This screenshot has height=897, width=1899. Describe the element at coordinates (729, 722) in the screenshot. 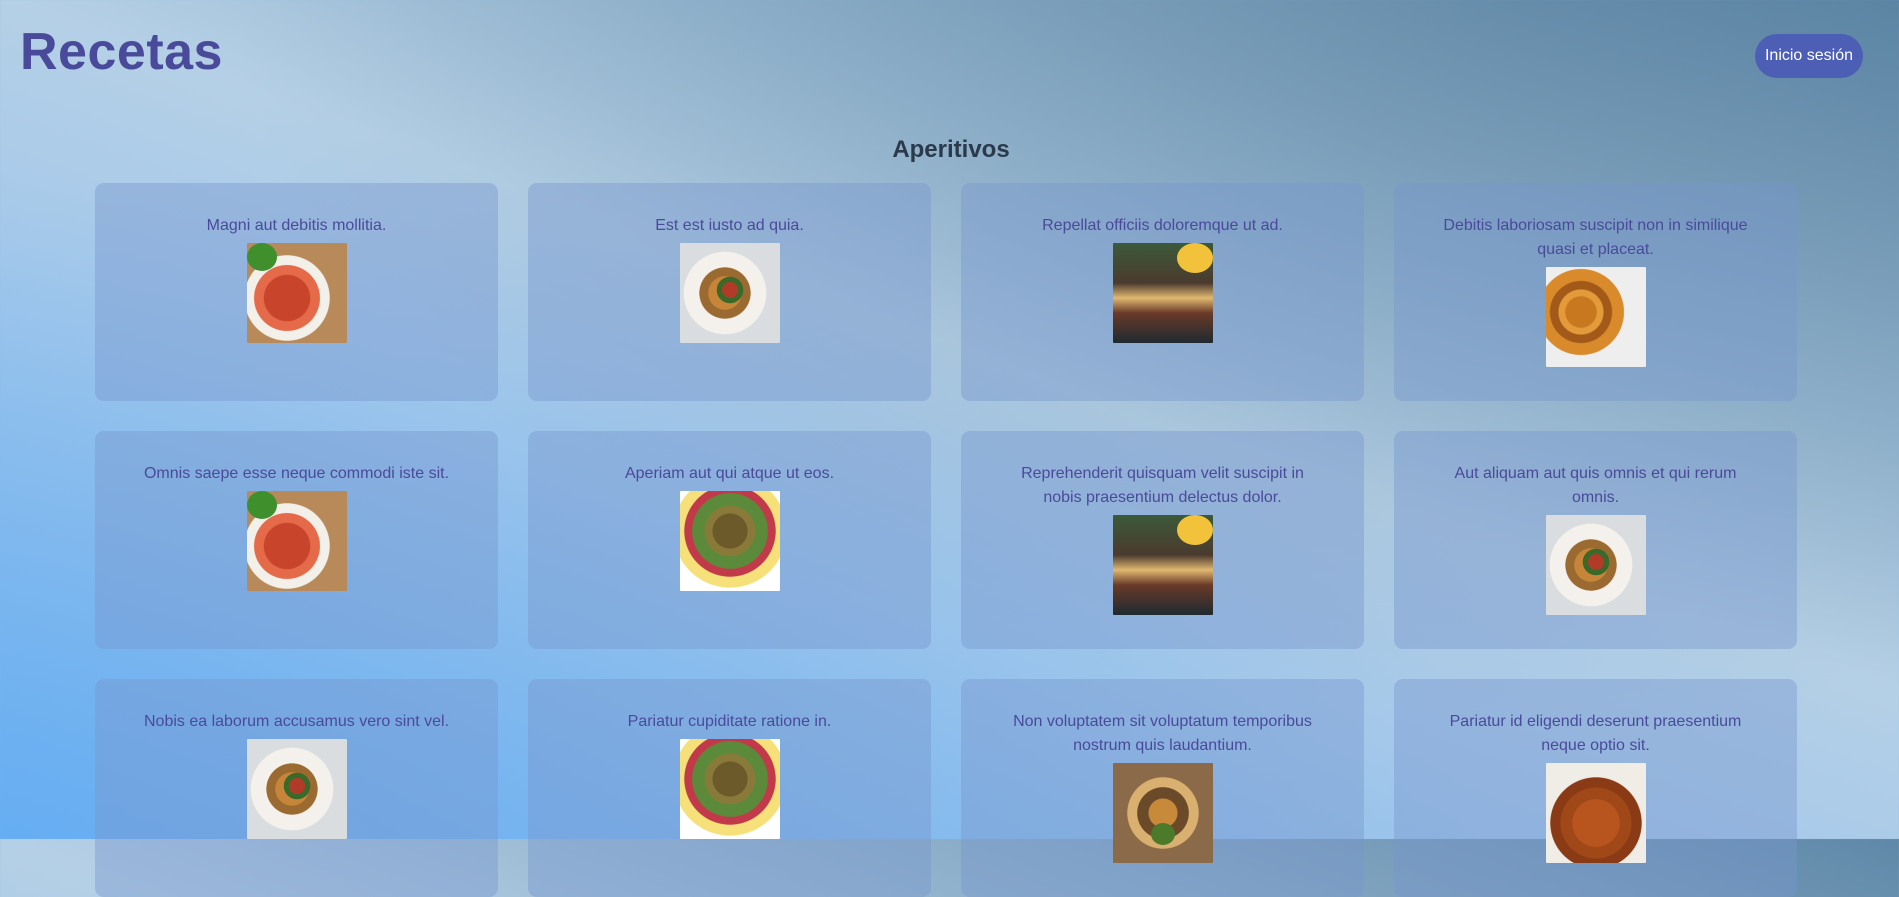

I see `recipe-title: Pariatur cupiditate ratione in.` at that location.